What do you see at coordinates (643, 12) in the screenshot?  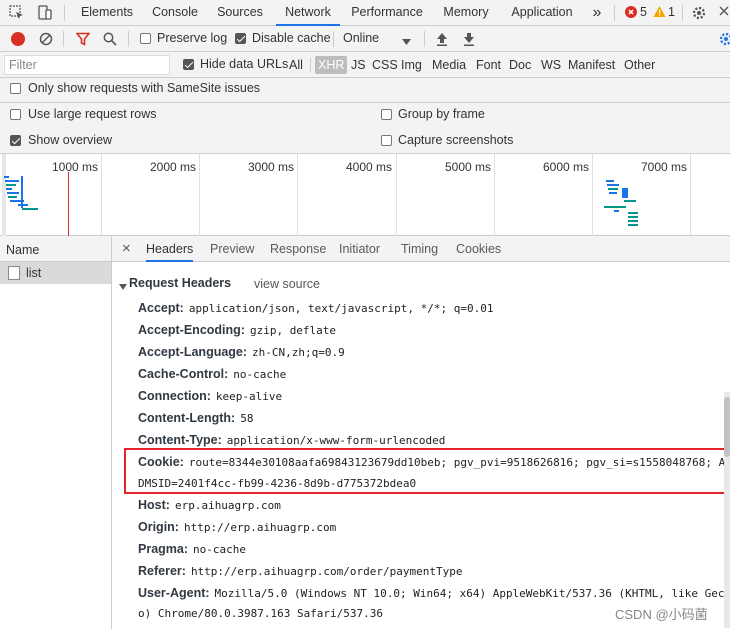 I see `error-count: 5` at bounding box center [643, 12].